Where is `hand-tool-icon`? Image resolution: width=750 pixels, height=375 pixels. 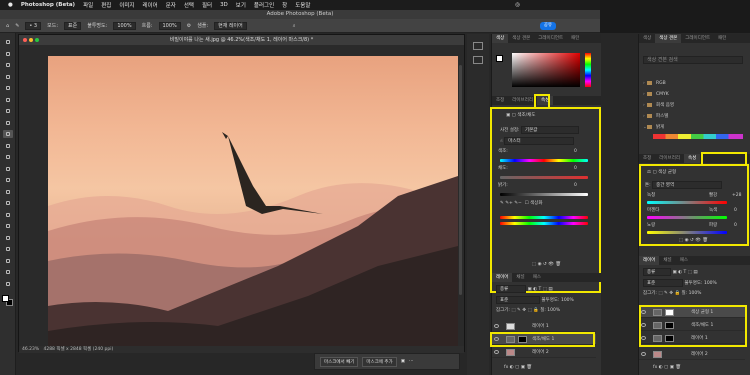 hand-tool-icon is located at coordinates (8, 261).